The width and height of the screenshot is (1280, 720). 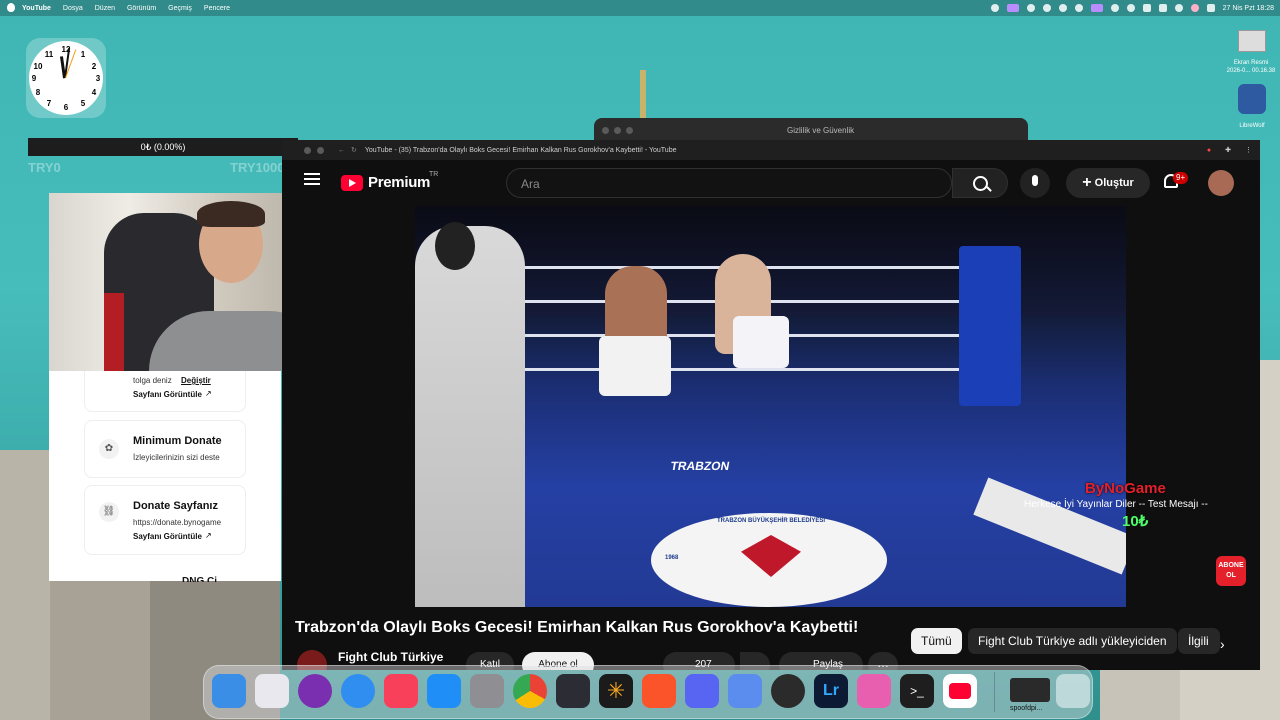 What do you see at coordinates (1125, 488) in the screenshot?
I see `overlay-brand: ByNoGame` at bounding box center [1125, 488].